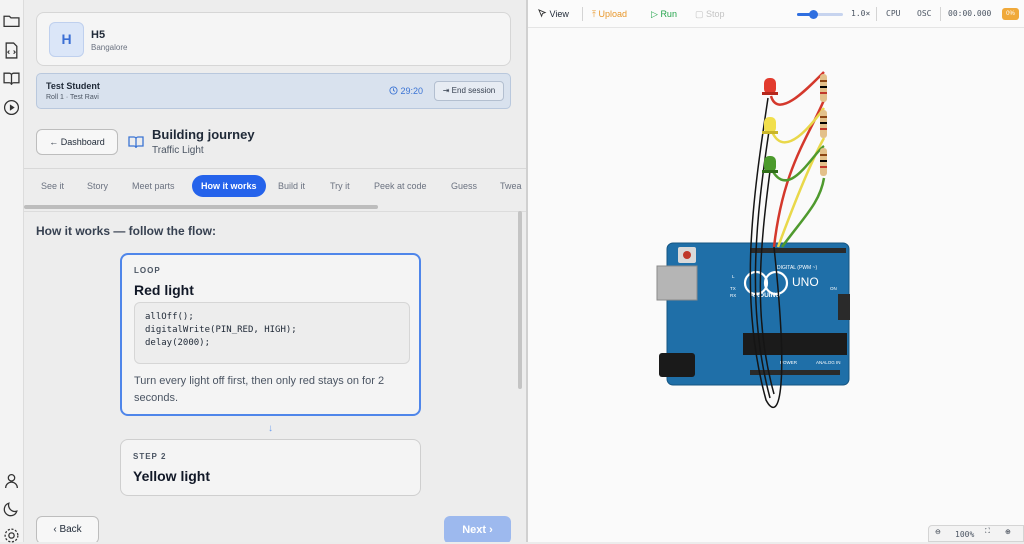 Image resolution: width=1024 pixels, height=544 pixels. I want to click on moon-icon, so click(11, 508).